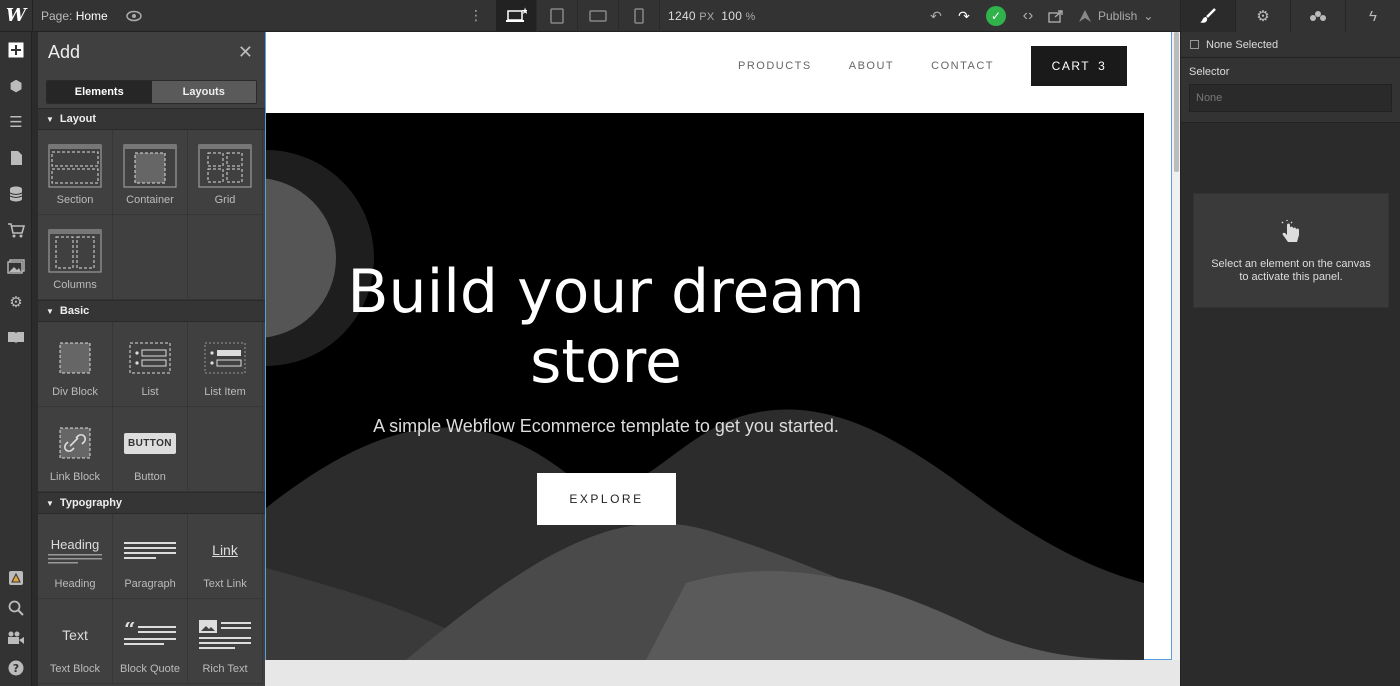  I want to click on desktop-breakpoint-button: ★, so click(516, 16).